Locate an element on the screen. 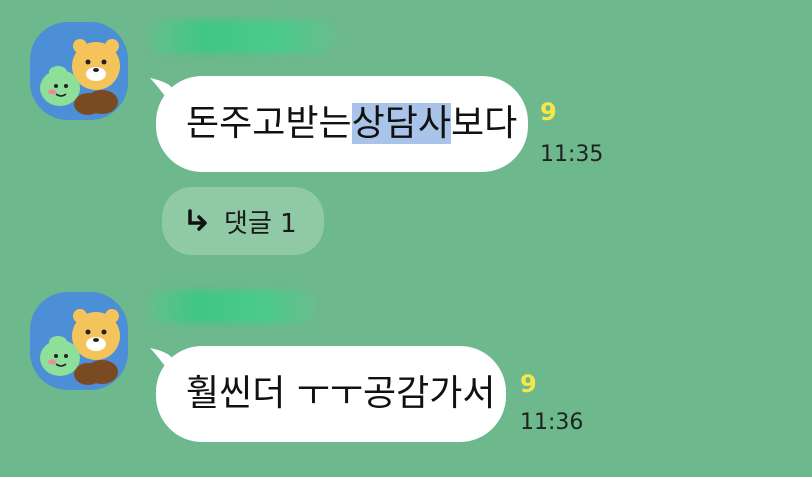 This screenshot has width=812, height=477. message-bubble: 돈주고받는상담사보다 is located at coordinates (339, 124).